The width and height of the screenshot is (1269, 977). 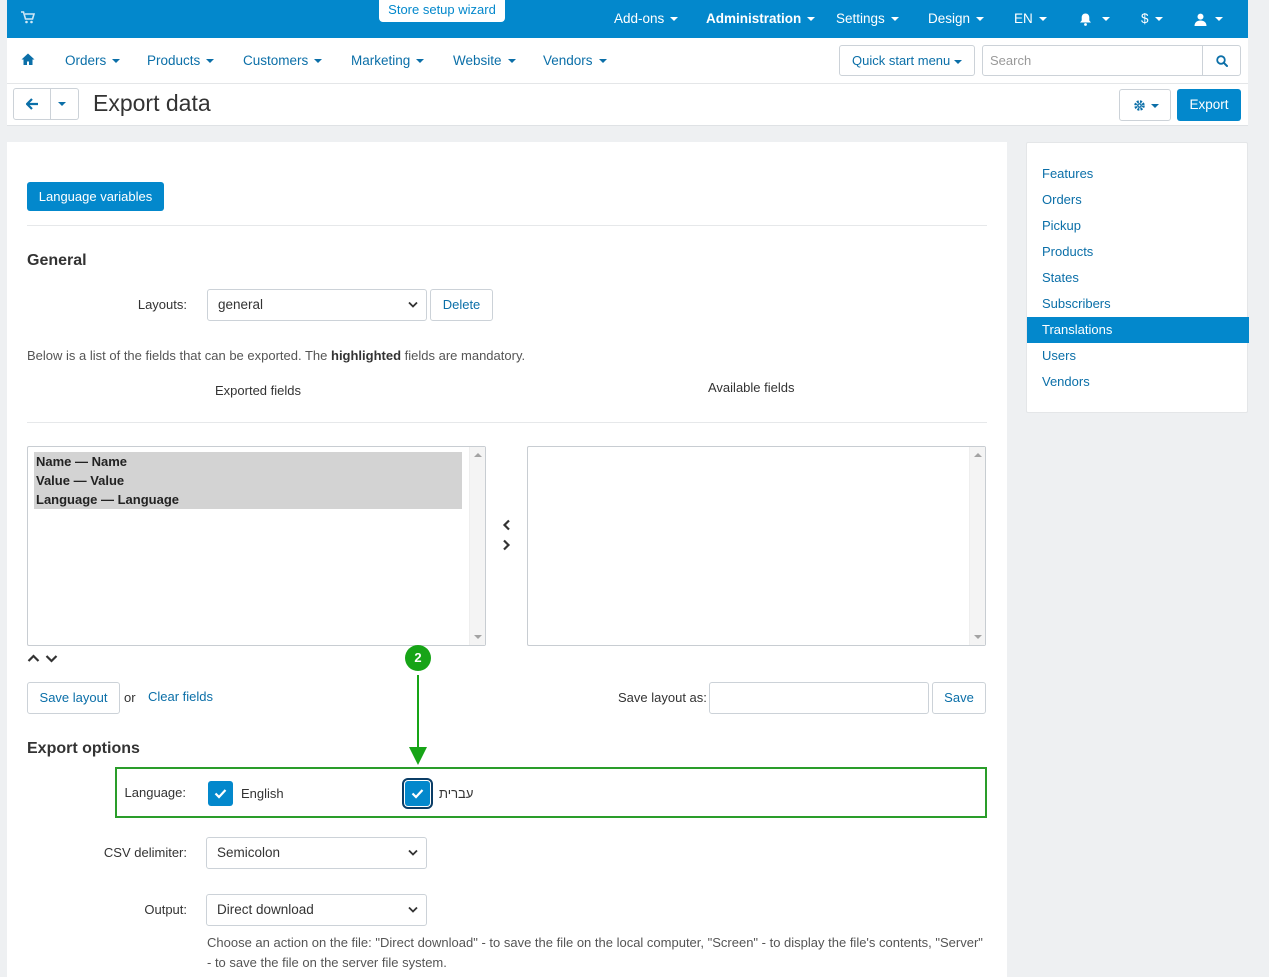 What do you see at coordinates (180, 696) in the screenshot?
I see `clear-fields-link: Clear fields` at bounding box center [180, 696].